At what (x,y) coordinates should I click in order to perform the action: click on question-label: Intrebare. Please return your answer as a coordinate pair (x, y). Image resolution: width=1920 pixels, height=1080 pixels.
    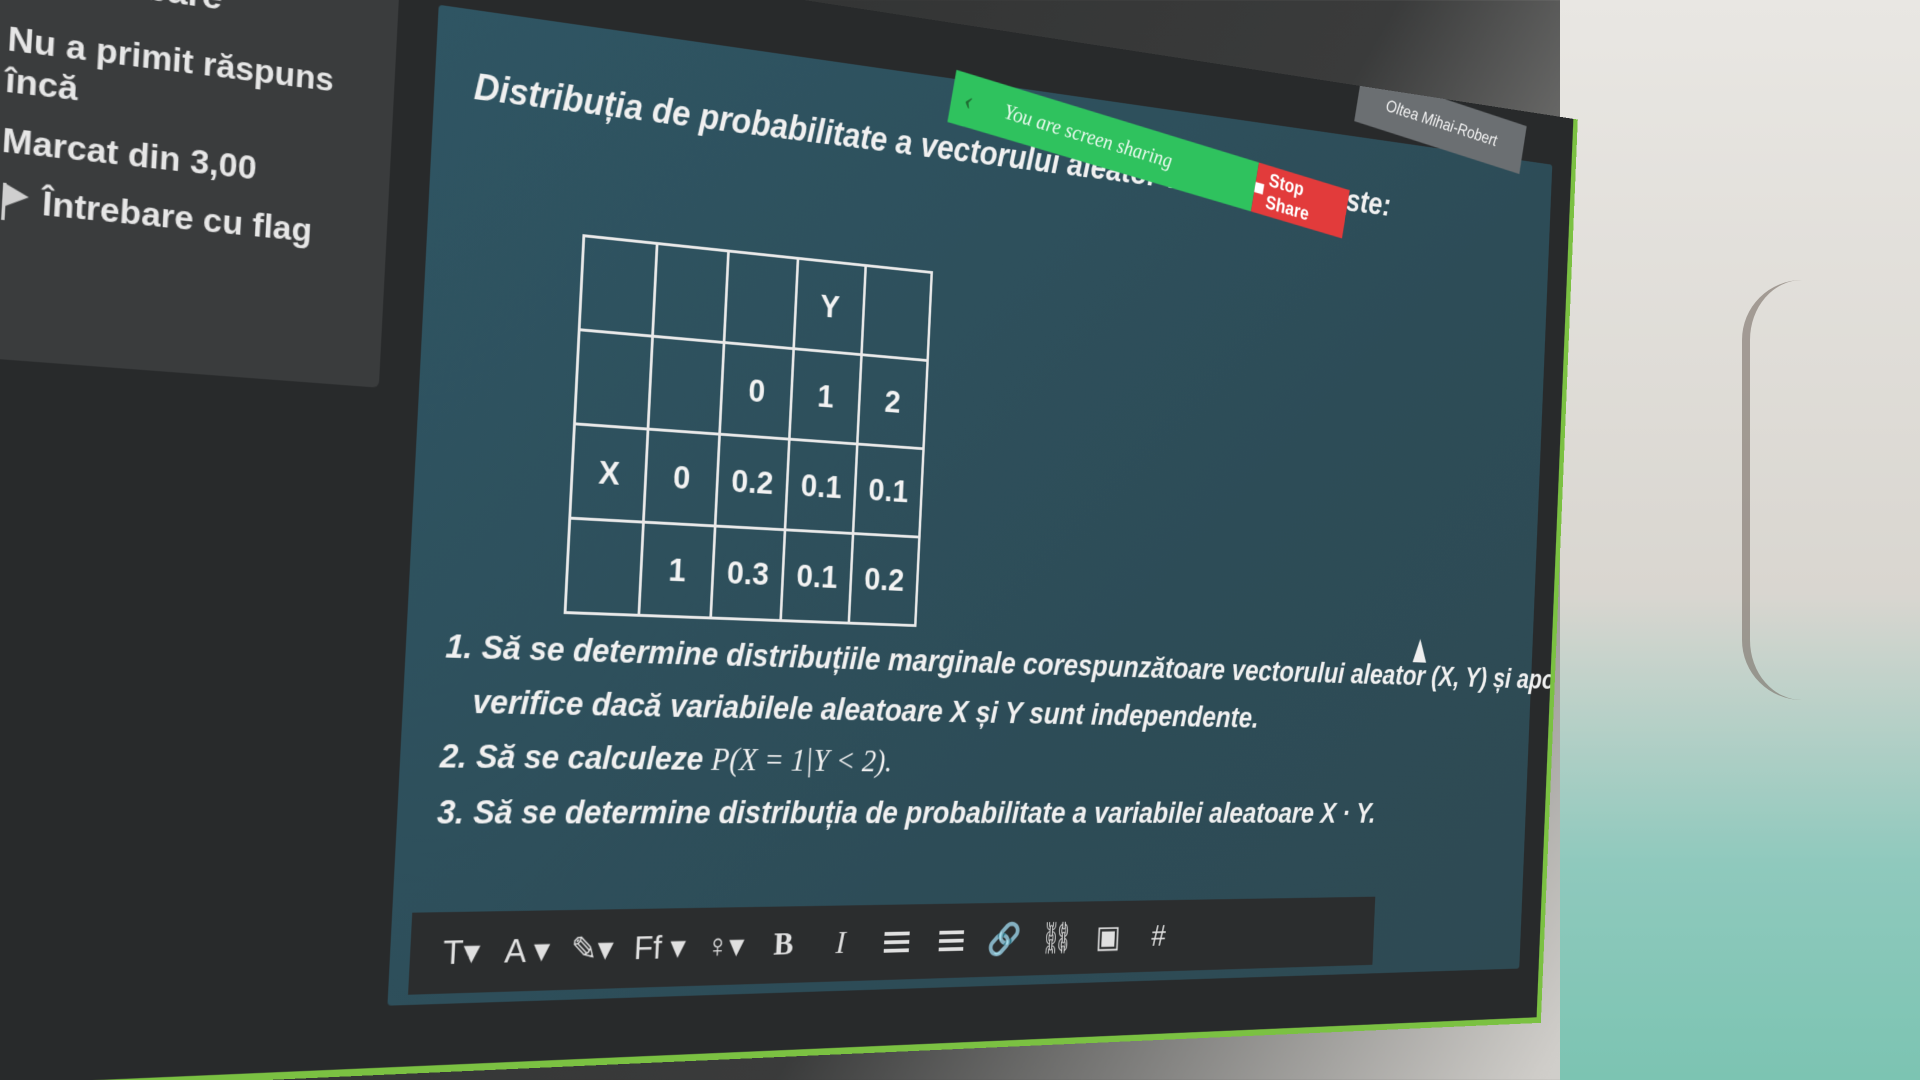
    Looking at the image, I should click on (143, 9).